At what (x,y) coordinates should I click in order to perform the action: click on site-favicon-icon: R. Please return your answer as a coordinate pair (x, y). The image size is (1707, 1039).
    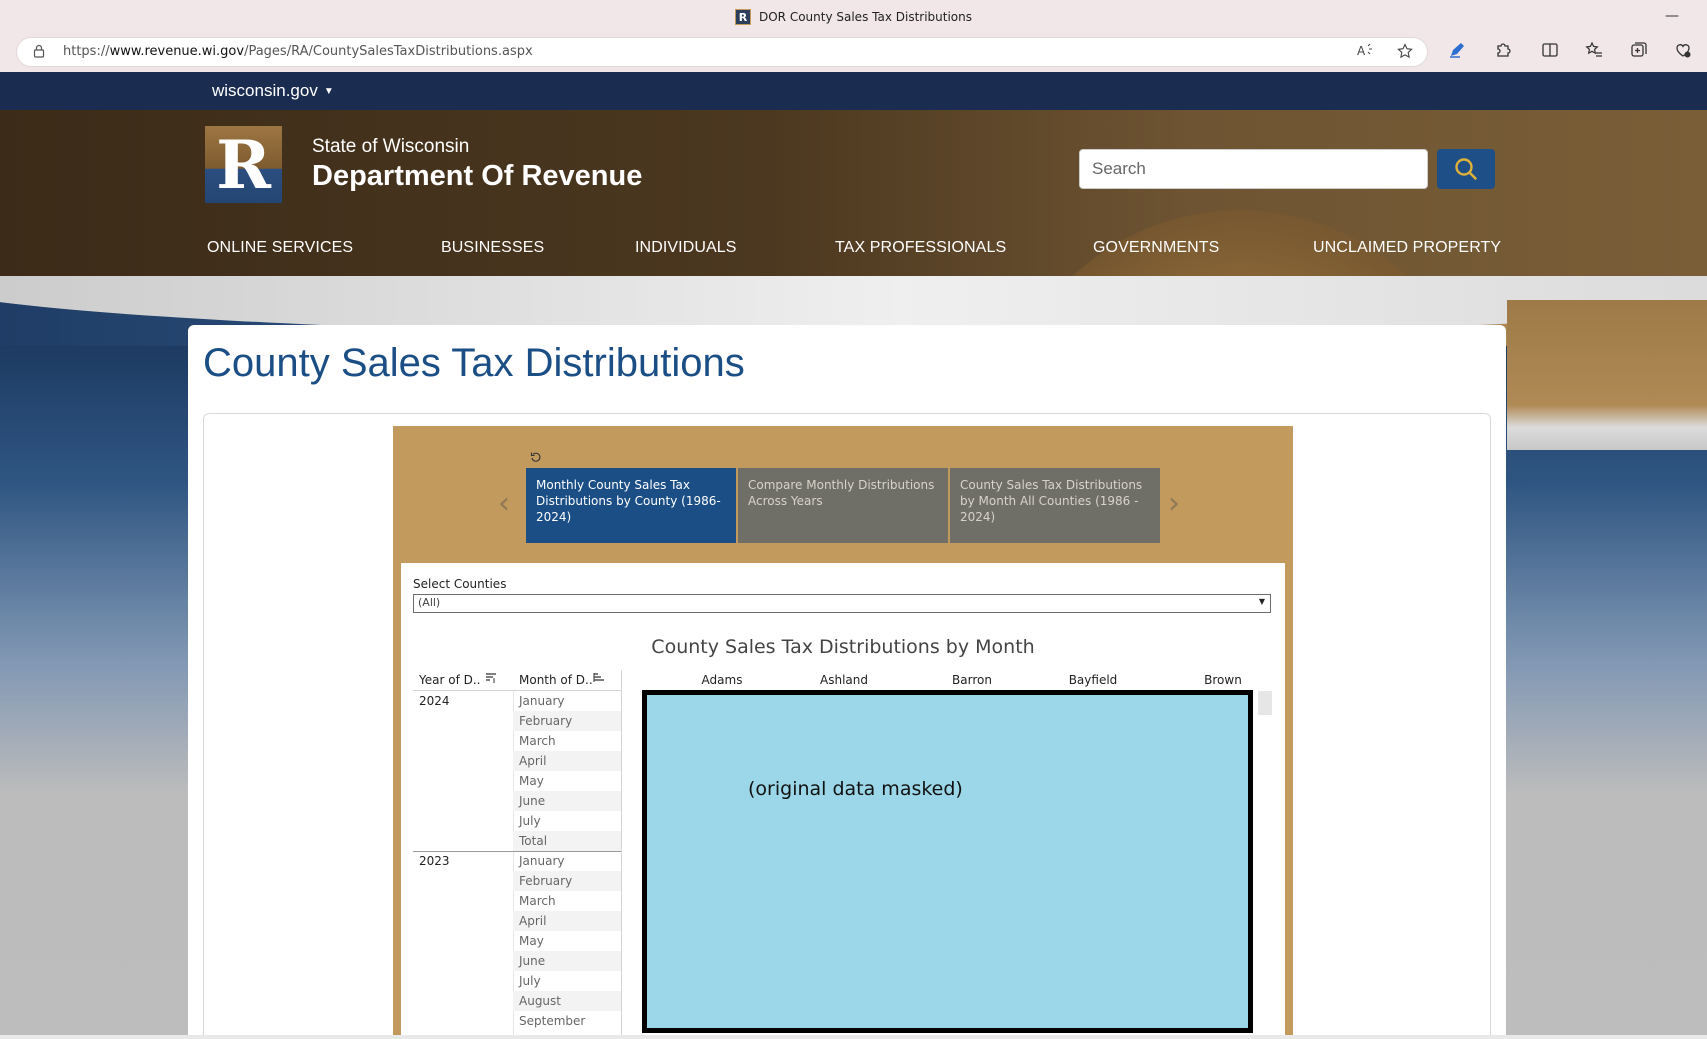
    Looking at the image, I should click on (742, 17).